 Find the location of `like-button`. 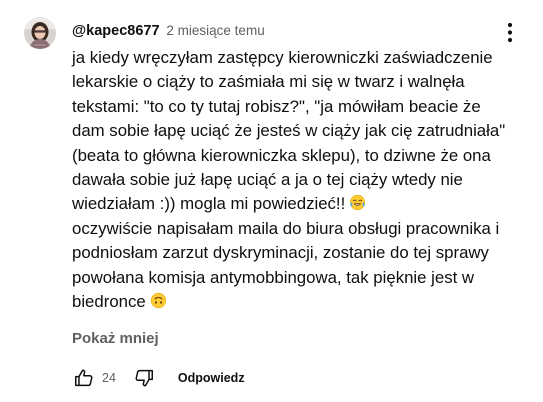

like-button is located at coordinates (84, 378).